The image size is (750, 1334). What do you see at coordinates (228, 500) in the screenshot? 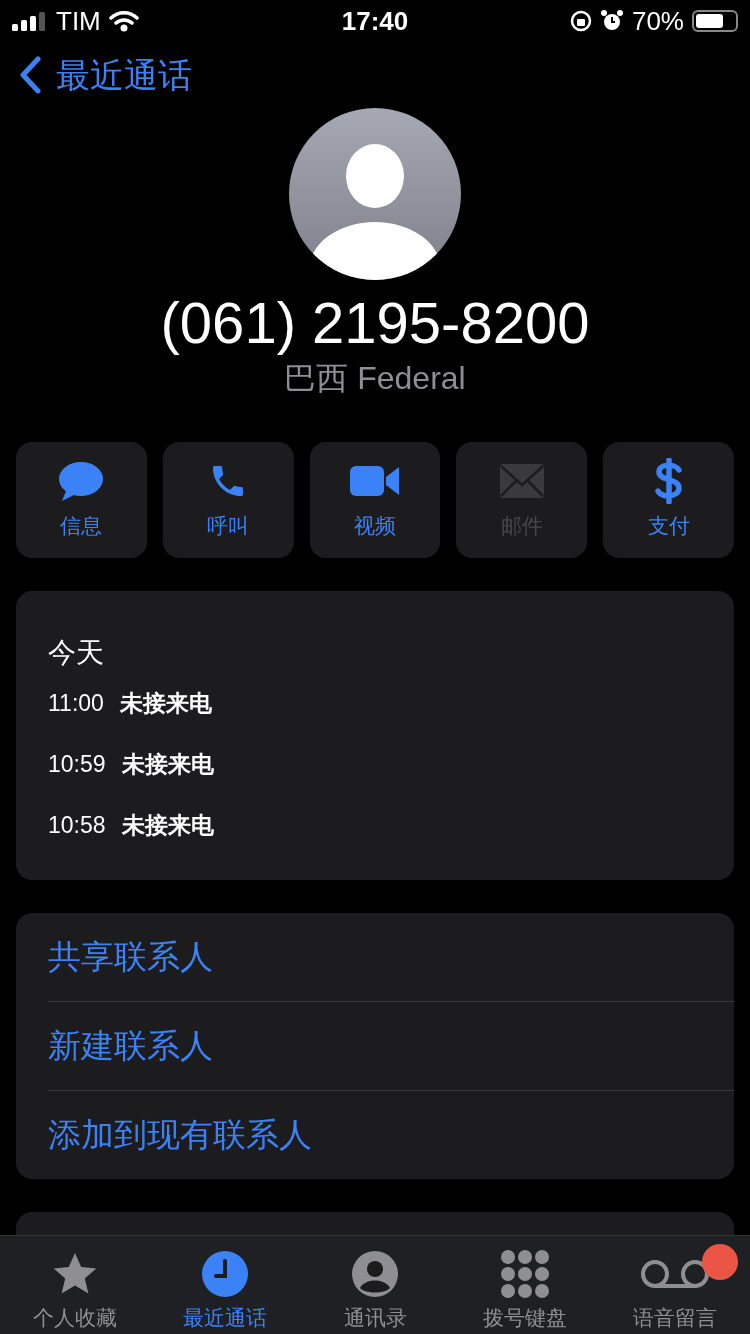
I see `action-button: 呼叫` at bounding box center [228, 500].